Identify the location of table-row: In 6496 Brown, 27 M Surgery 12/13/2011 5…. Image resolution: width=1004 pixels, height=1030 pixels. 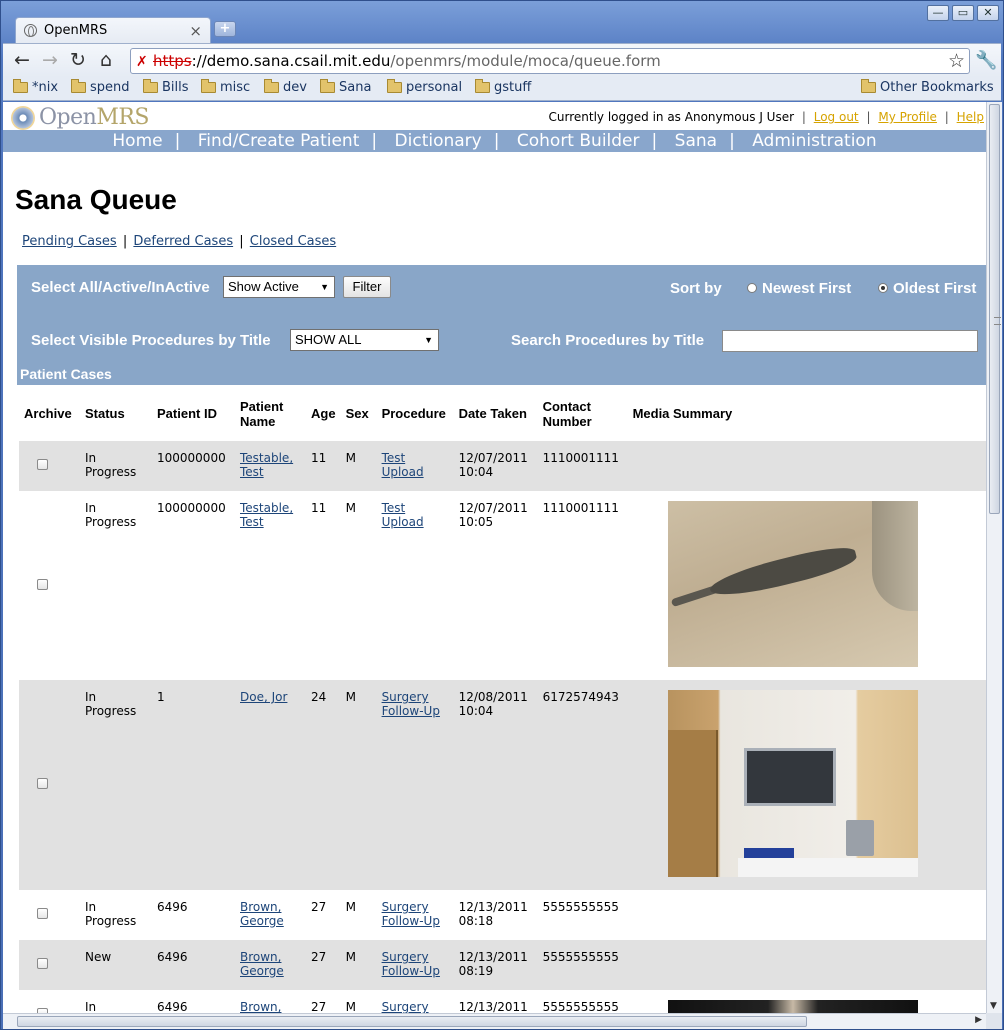
(502, 1001).